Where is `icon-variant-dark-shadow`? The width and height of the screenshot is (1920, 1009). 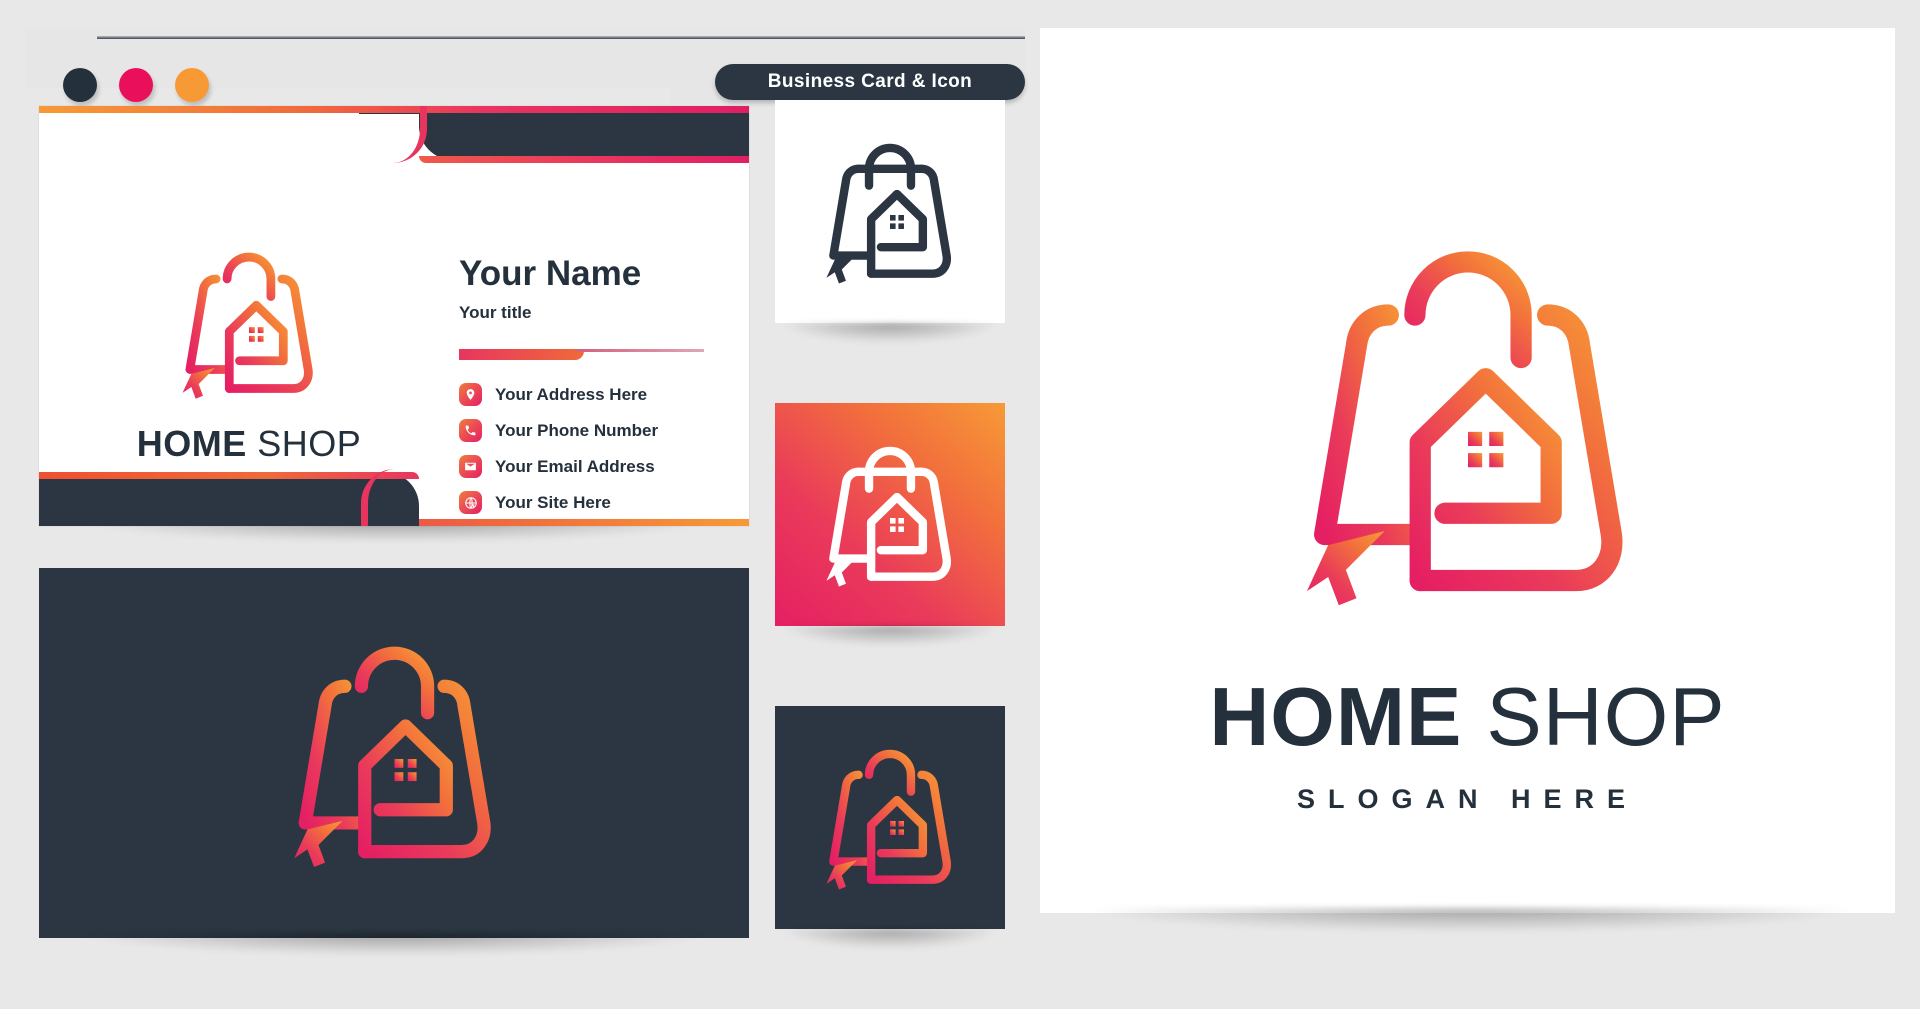
icon-variant-dark-shadow is located at coordinates (890, 939).